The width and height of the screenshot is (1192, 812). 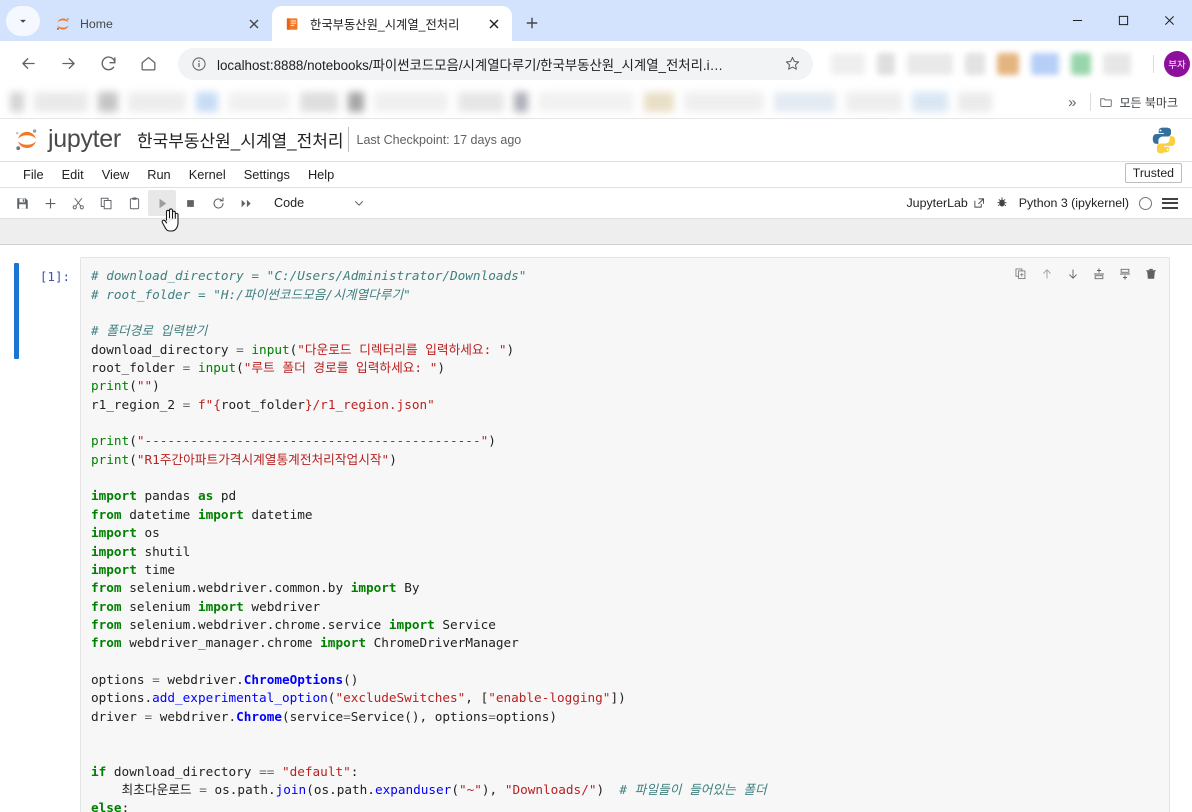 I want to click on all-bookmarks-button: 모든 북마크, so click(x=1141, y=102).